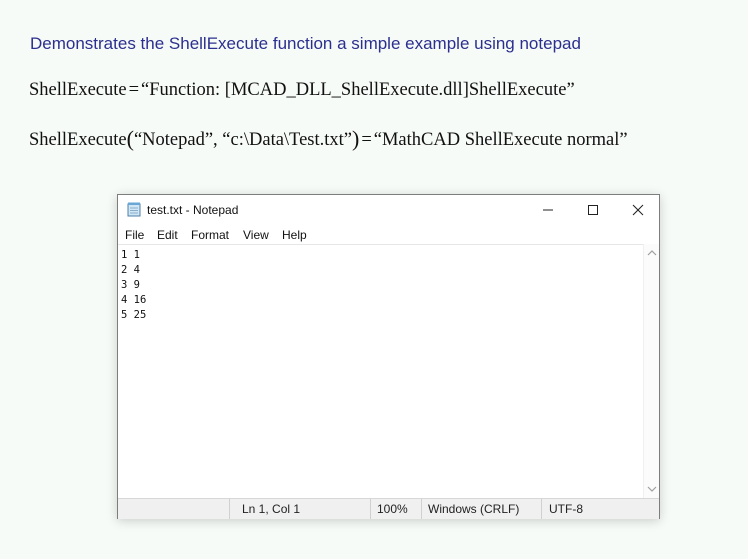 This screenshot has width=748, height=559. I want to click on close-button, so click(638, 210).